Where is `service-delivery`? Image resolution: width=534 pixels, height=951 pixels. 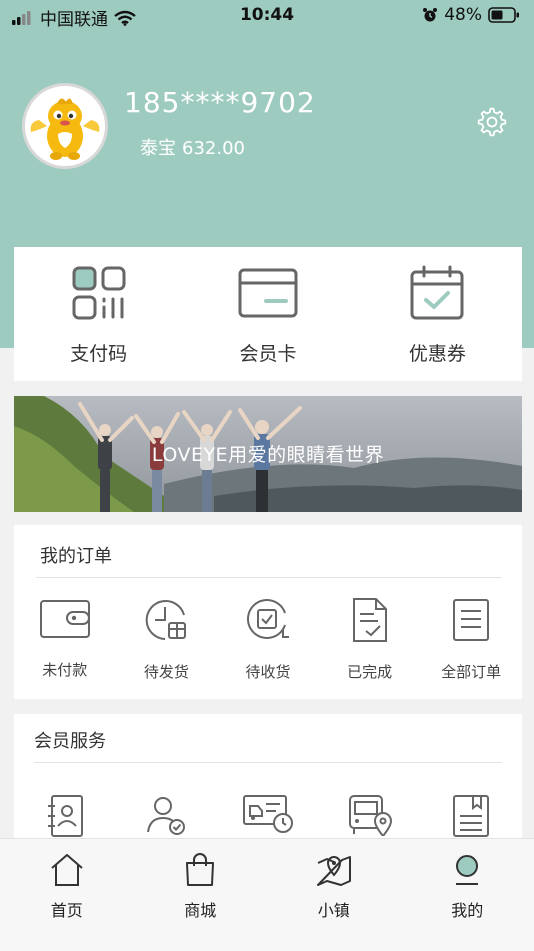 service-delivery is located at coordinates (268, 816).